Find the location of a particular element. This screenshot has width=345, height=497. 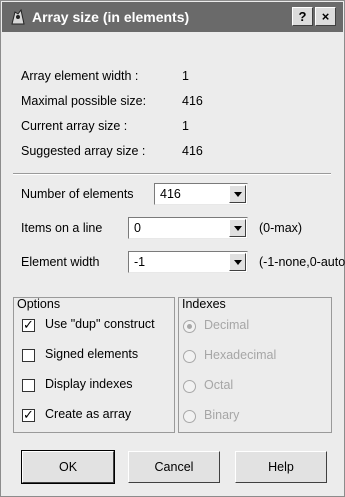

current-size-value: 1 is located at coordinates (185, 126).